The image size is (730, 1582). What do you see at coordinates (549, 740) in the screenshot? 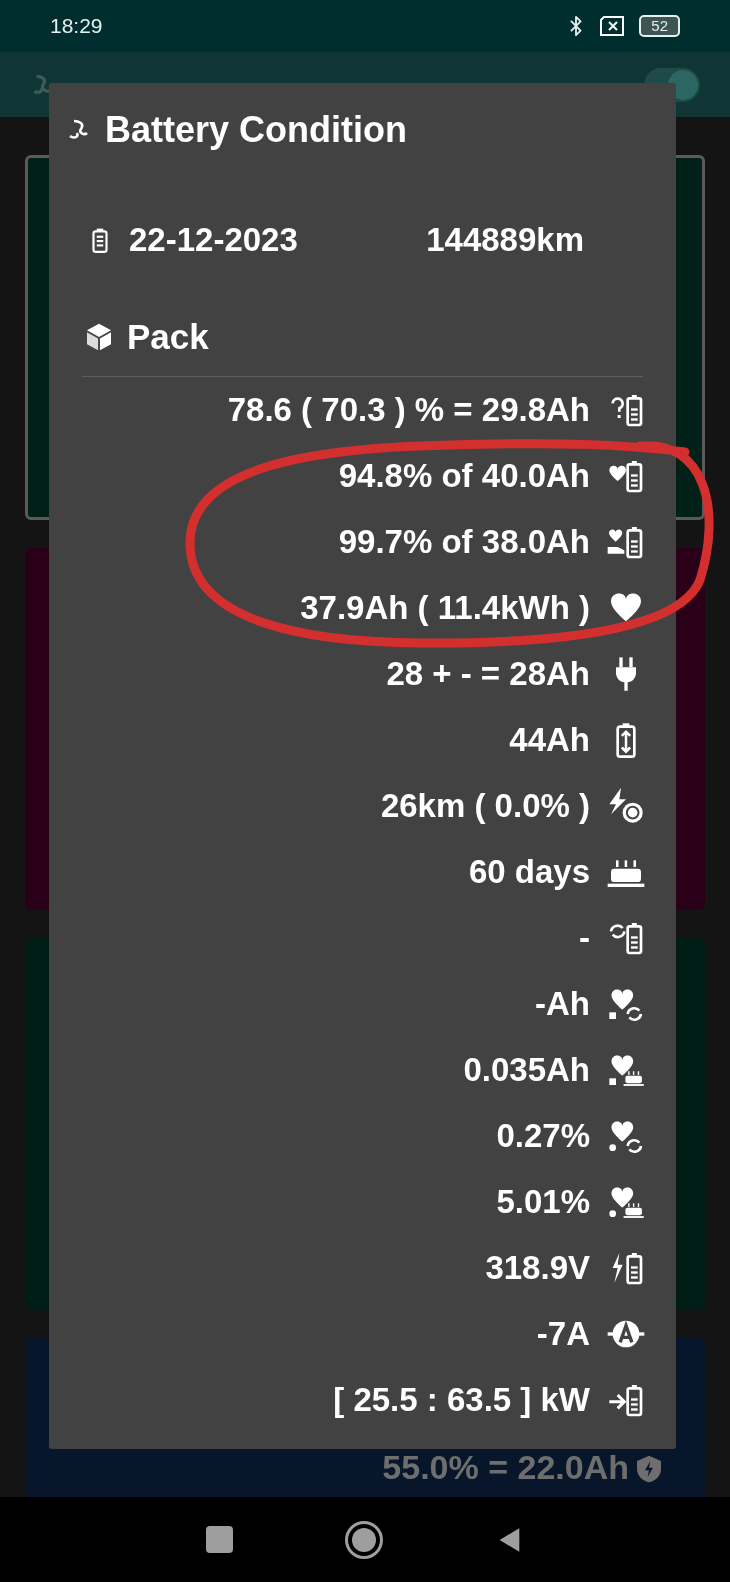
I see `reading-text: 44Ah` at bounding box center [549, 740].